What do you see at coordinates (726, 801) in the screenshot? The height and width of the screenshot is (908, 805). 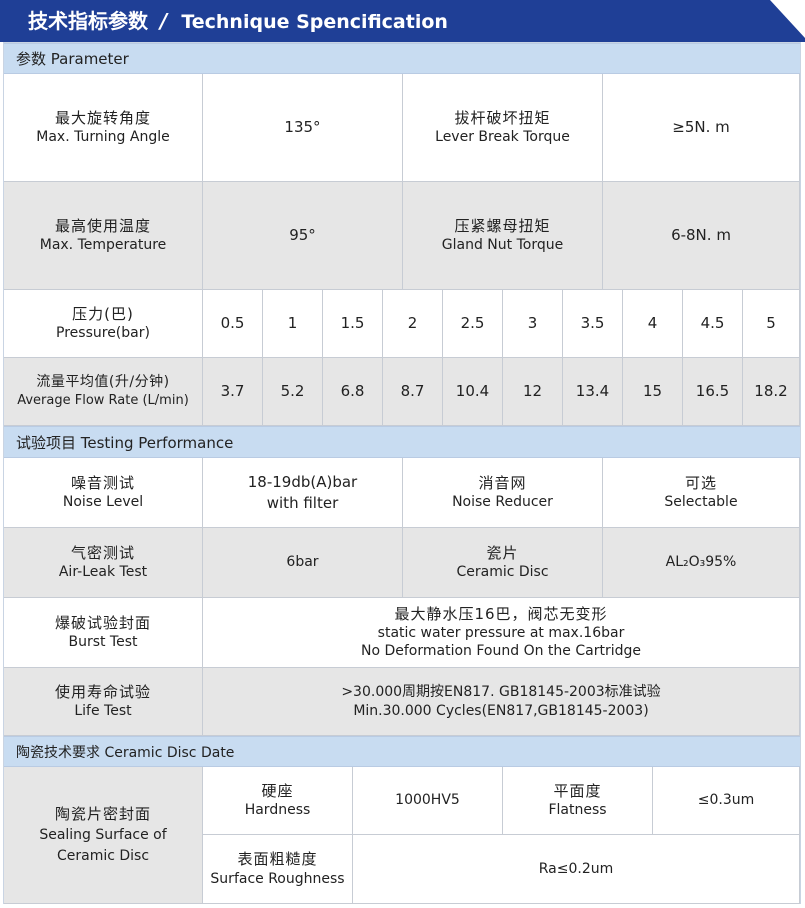 I see `flatness-value: ≤0.3um` at bounding box center [726, 801].